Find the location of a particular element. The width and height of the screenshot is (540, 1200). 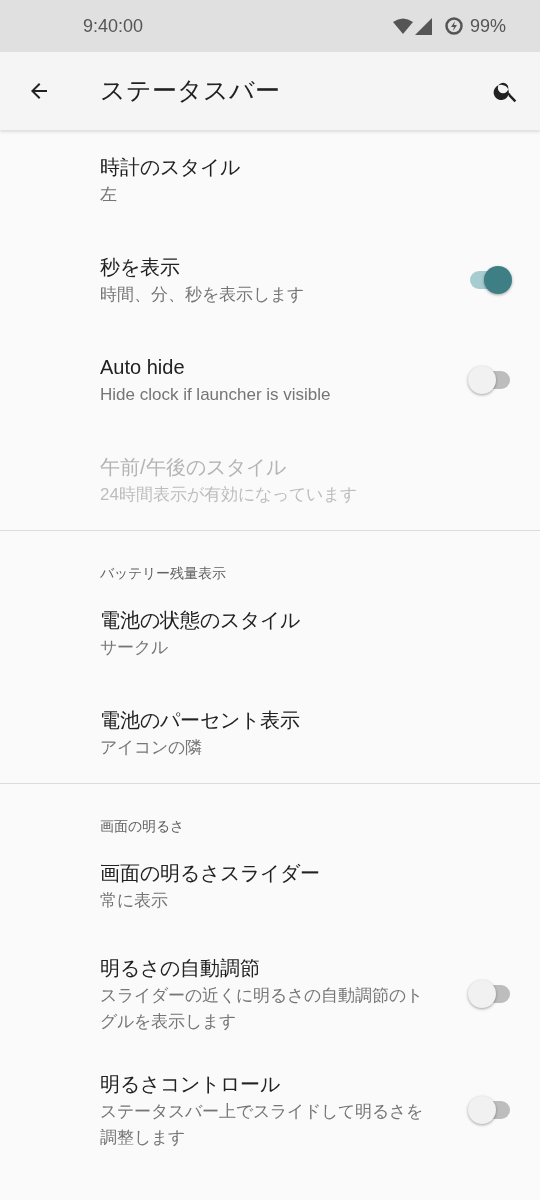

settings-item: 明るさの自動調節 スライダーの近くに明るさの自動調節のトグルを表示します is located at coordinates (270, 994).